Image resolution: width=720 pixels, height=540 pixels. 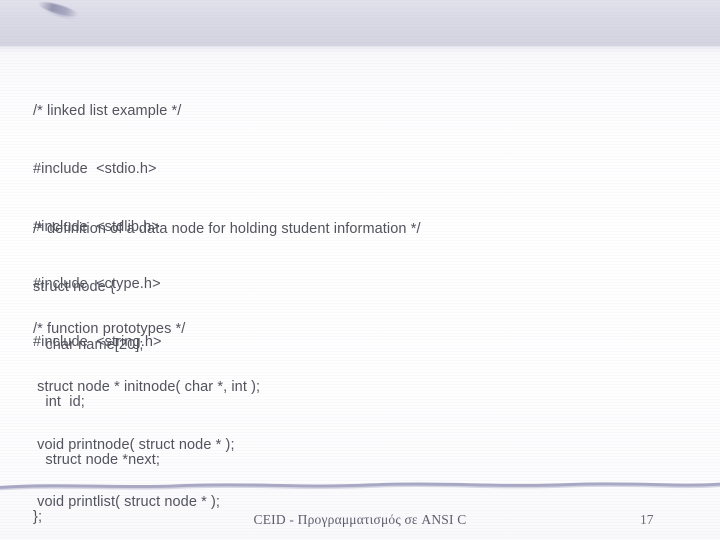 I want to click on code-line: void printlist( struct node * );, so click(x=127, y=502).